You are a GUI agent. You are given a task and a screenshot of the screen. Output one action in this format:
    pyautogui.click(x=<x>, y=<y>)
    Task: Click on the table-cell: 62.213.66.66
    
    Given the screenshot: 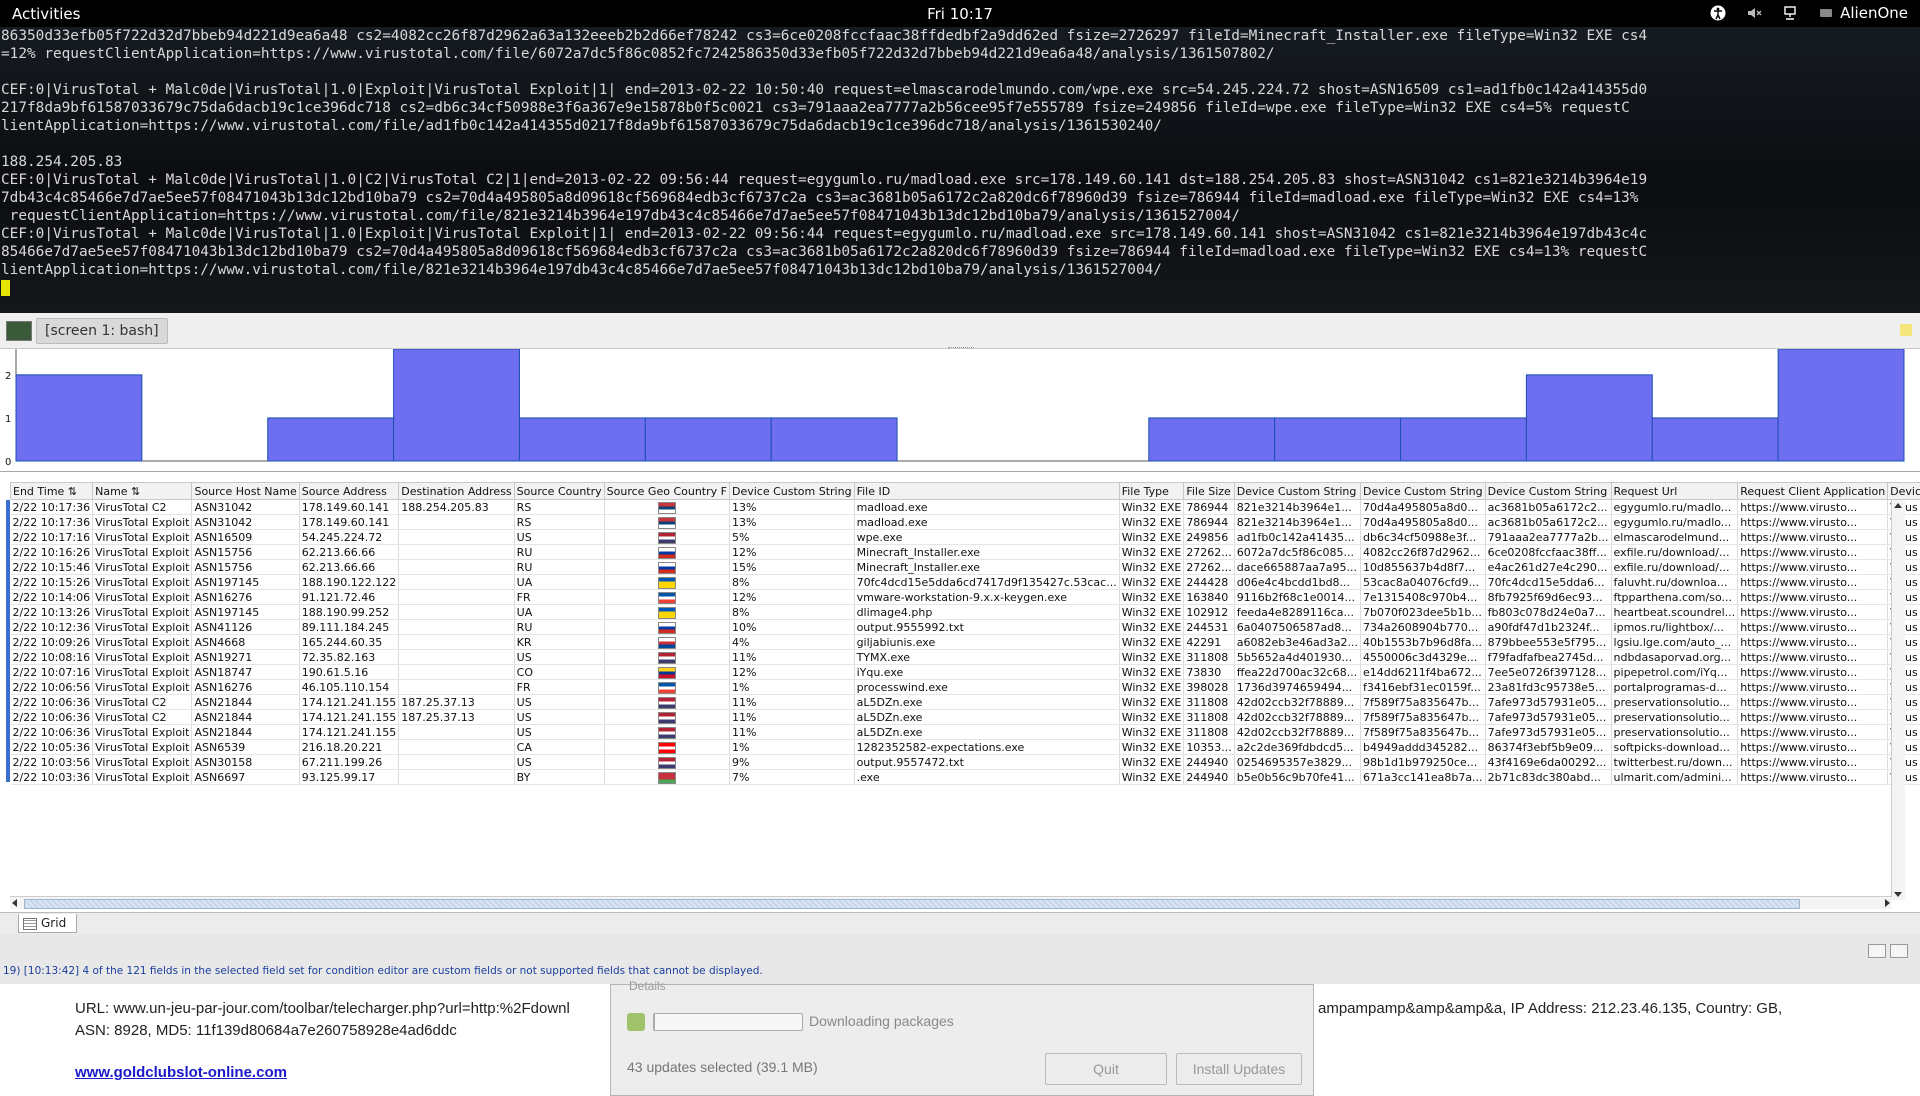 What is the action you would take?
    pyautogui.click(x=349, y=552)
    